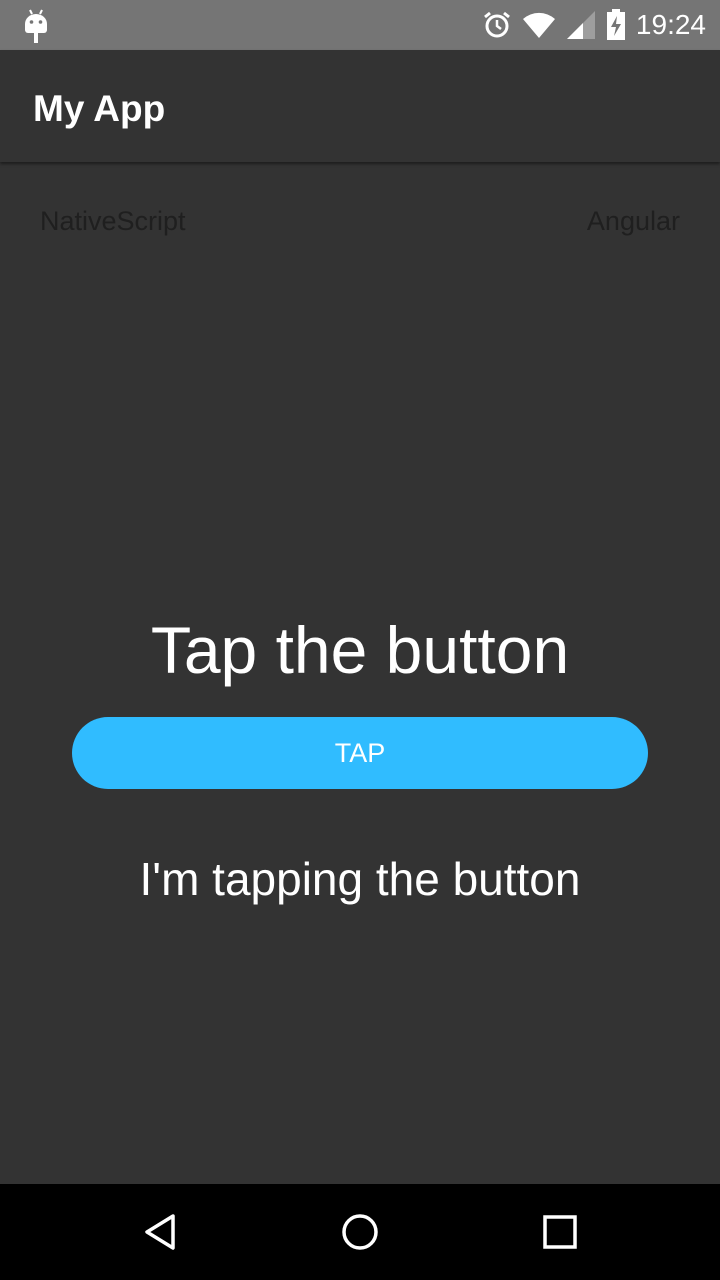 The height and width of the screenshot is (1280, 720). Describe the element at coordinates (360, 753) in the screenshot. I see `tap-button: TAP` at that location.